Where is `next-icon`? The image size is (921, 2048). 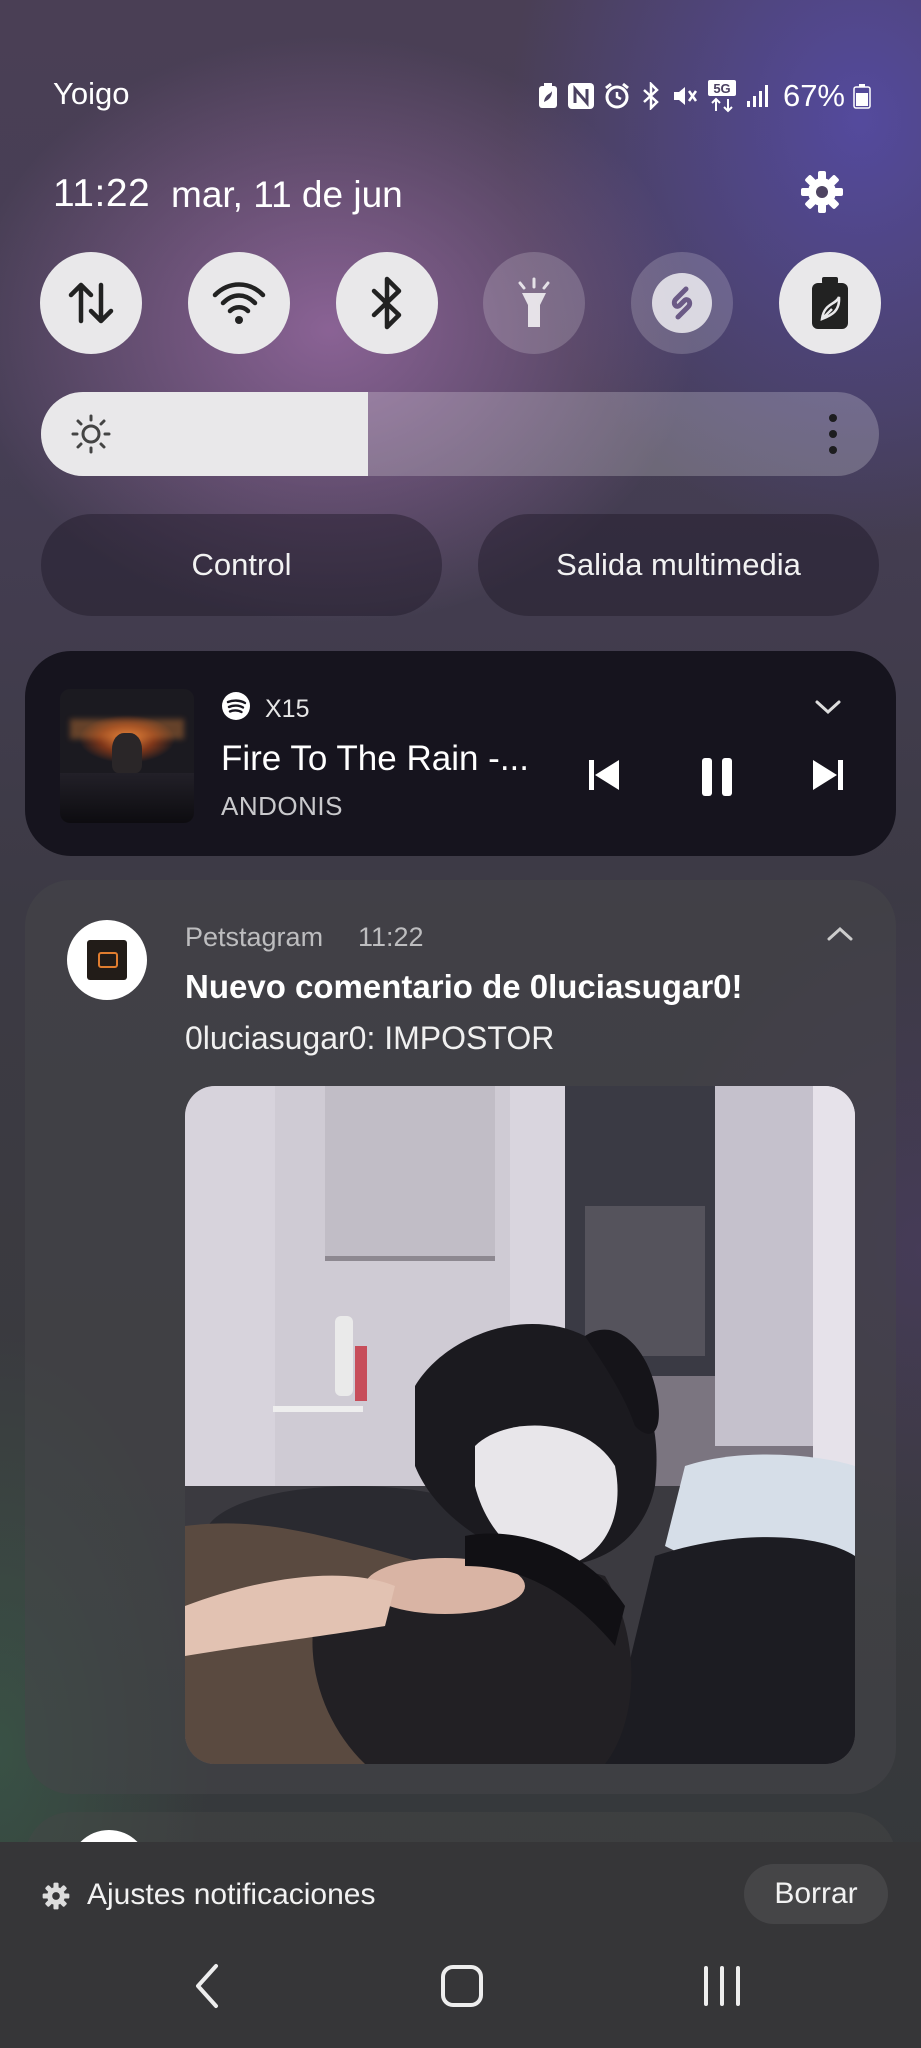
next-icon is located at coordinates (828, 775).